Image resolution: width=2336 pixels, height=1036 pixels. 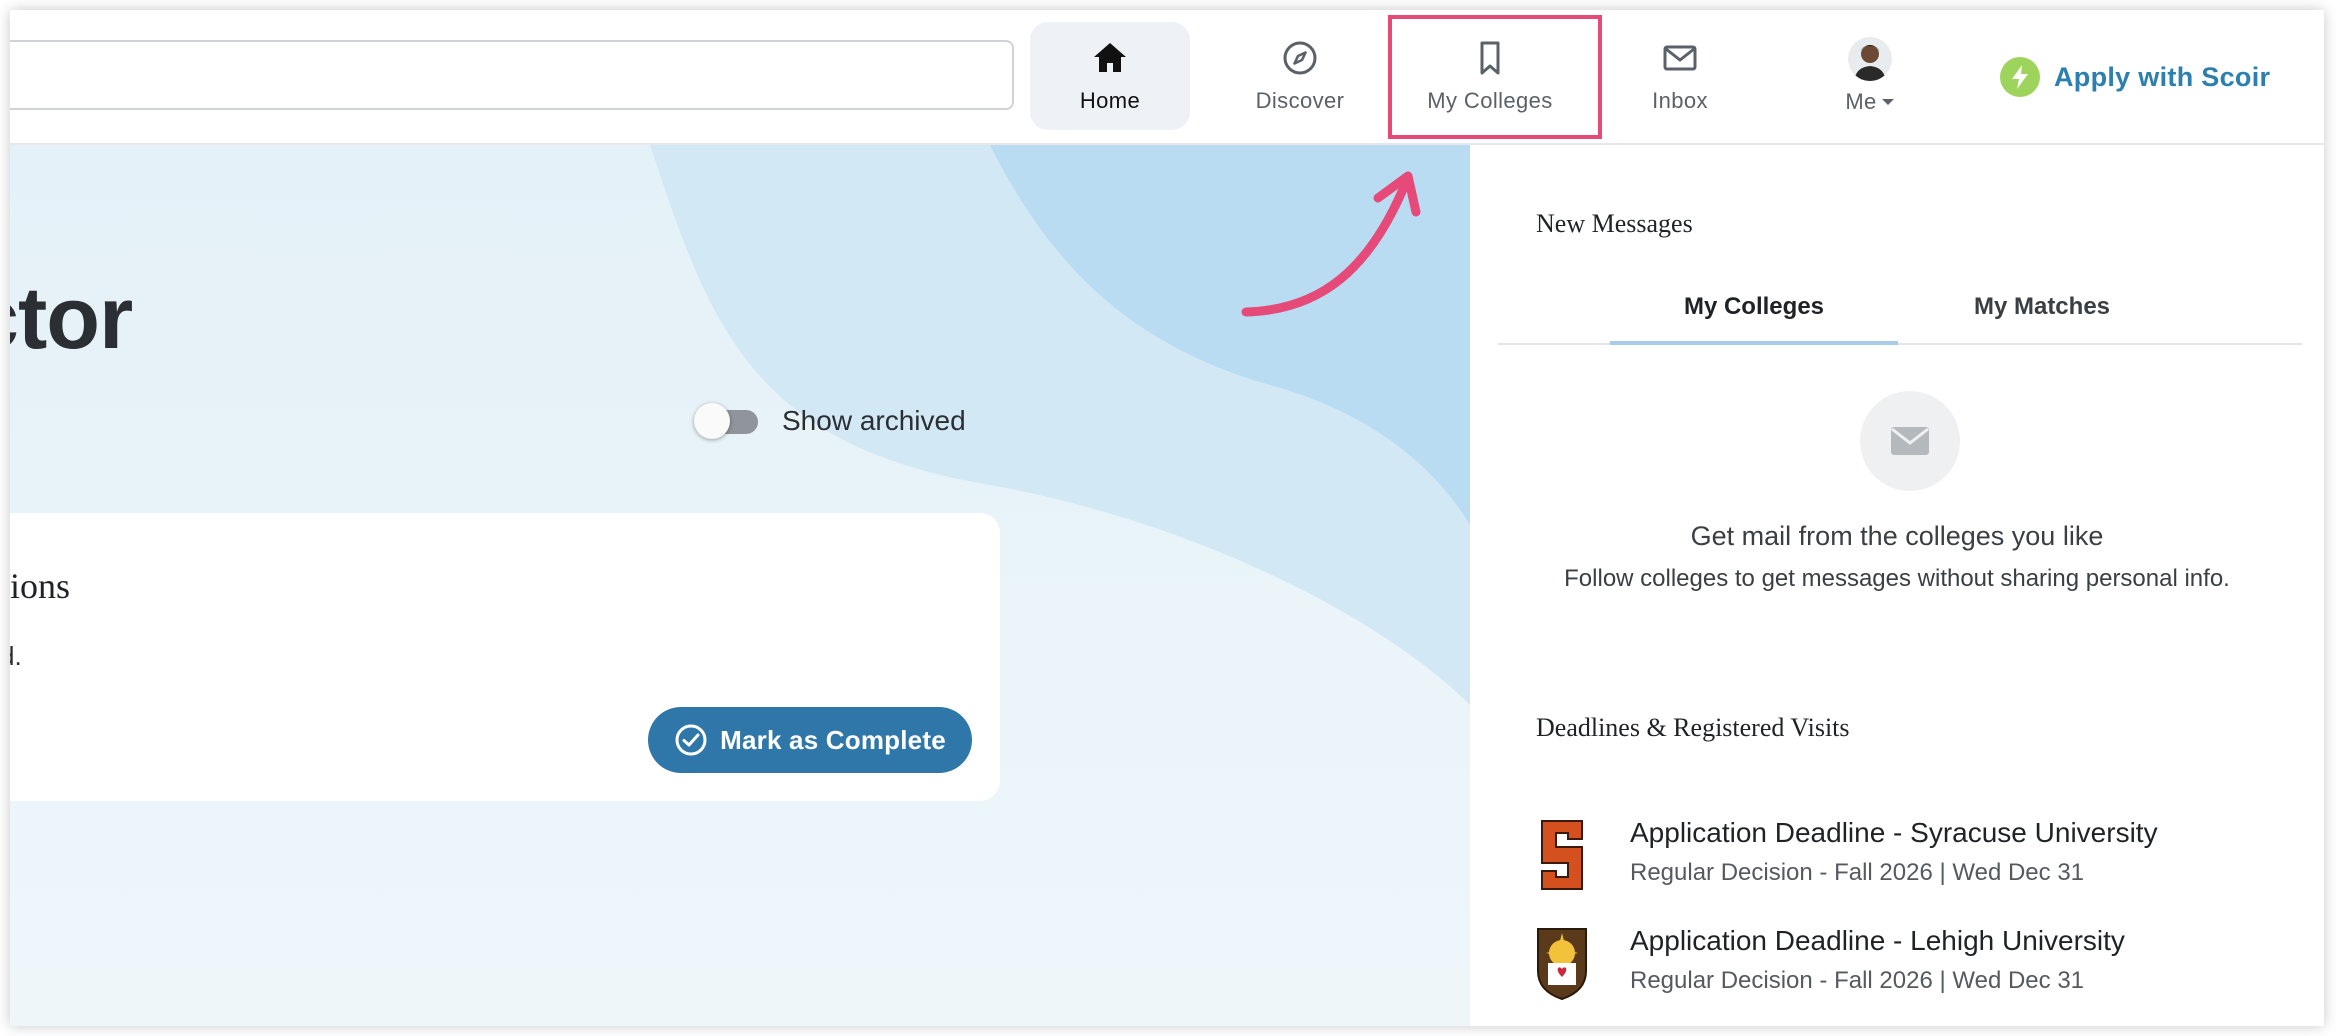 I want to click on nav-inbox: Inbox, so click(x=1680, y=76).